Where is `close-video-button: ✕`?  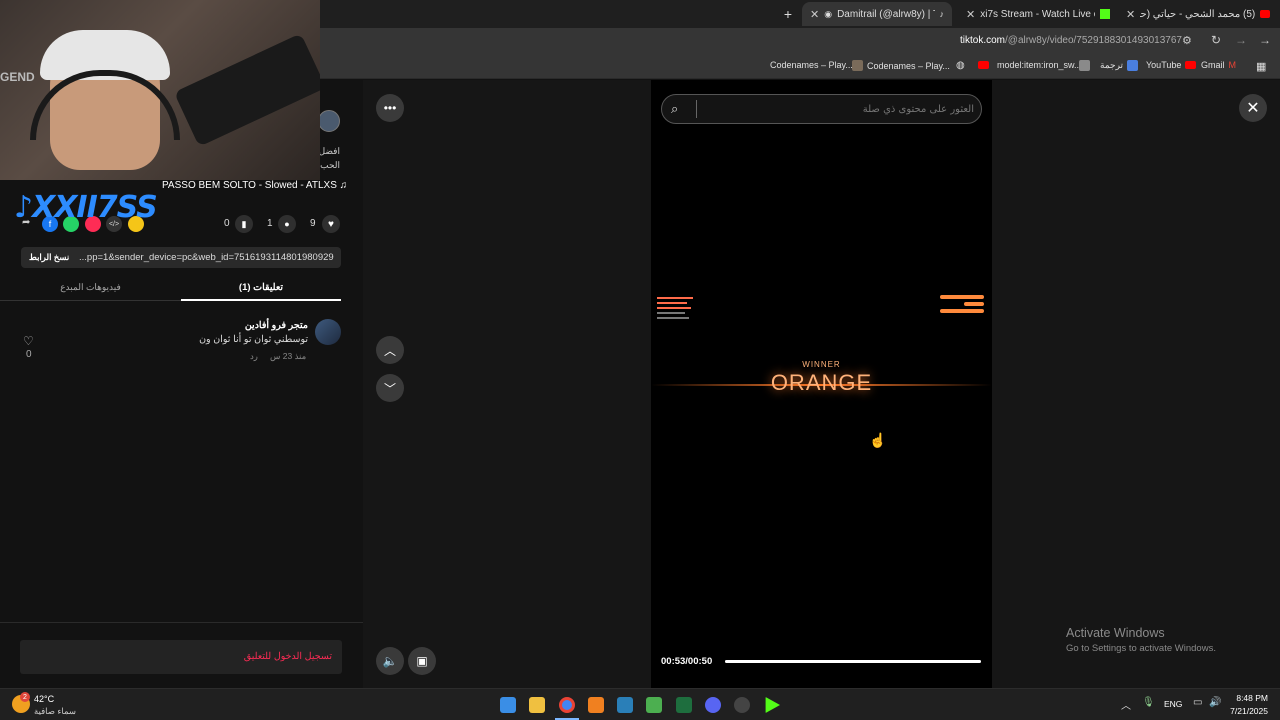
close-video-button: ✕ is located at coordinates (1253, 108).